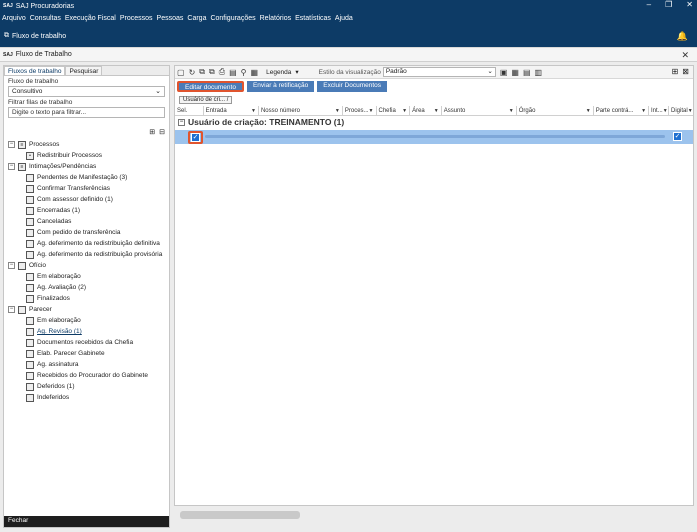  I want to click on delete-view-icon: ▦, so click(515, 72).